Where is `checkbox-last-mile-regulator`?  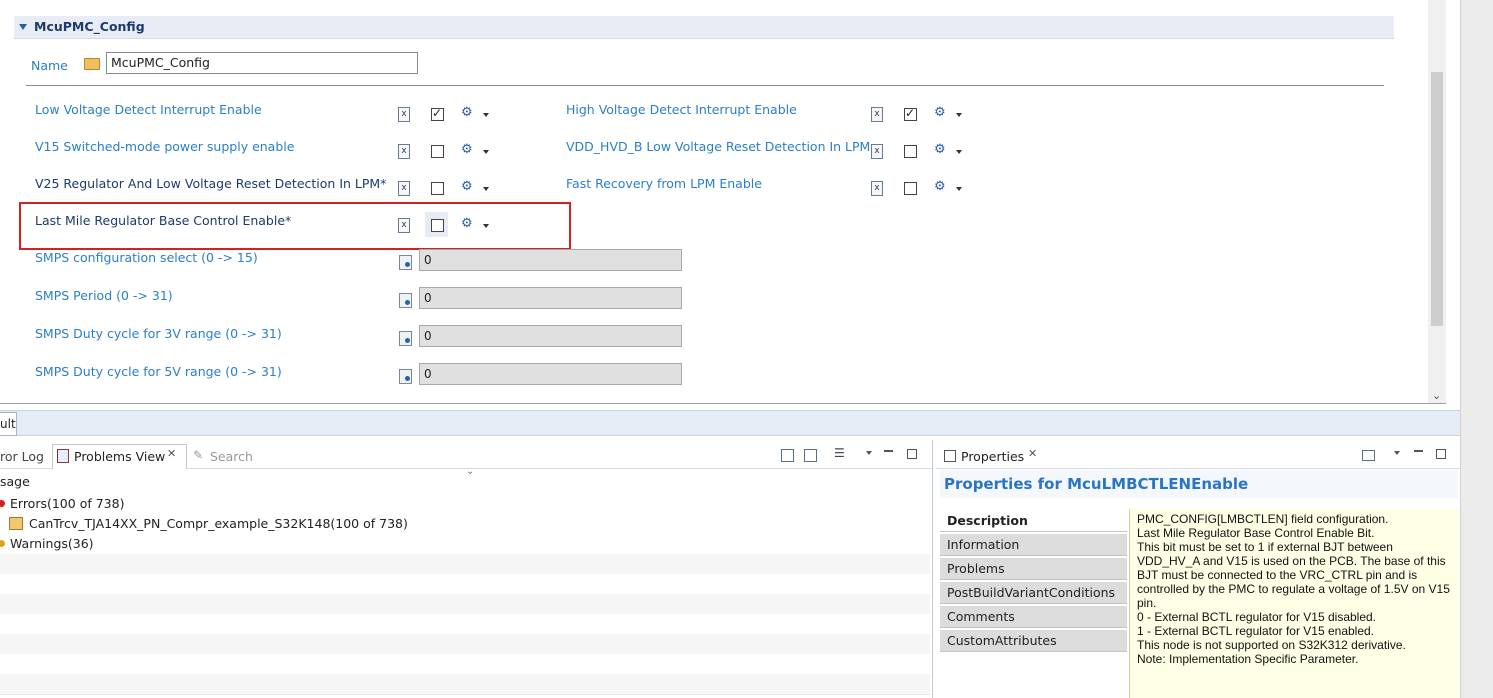
checkbox-last-mile-regulator is located at coordinates (437, 225).